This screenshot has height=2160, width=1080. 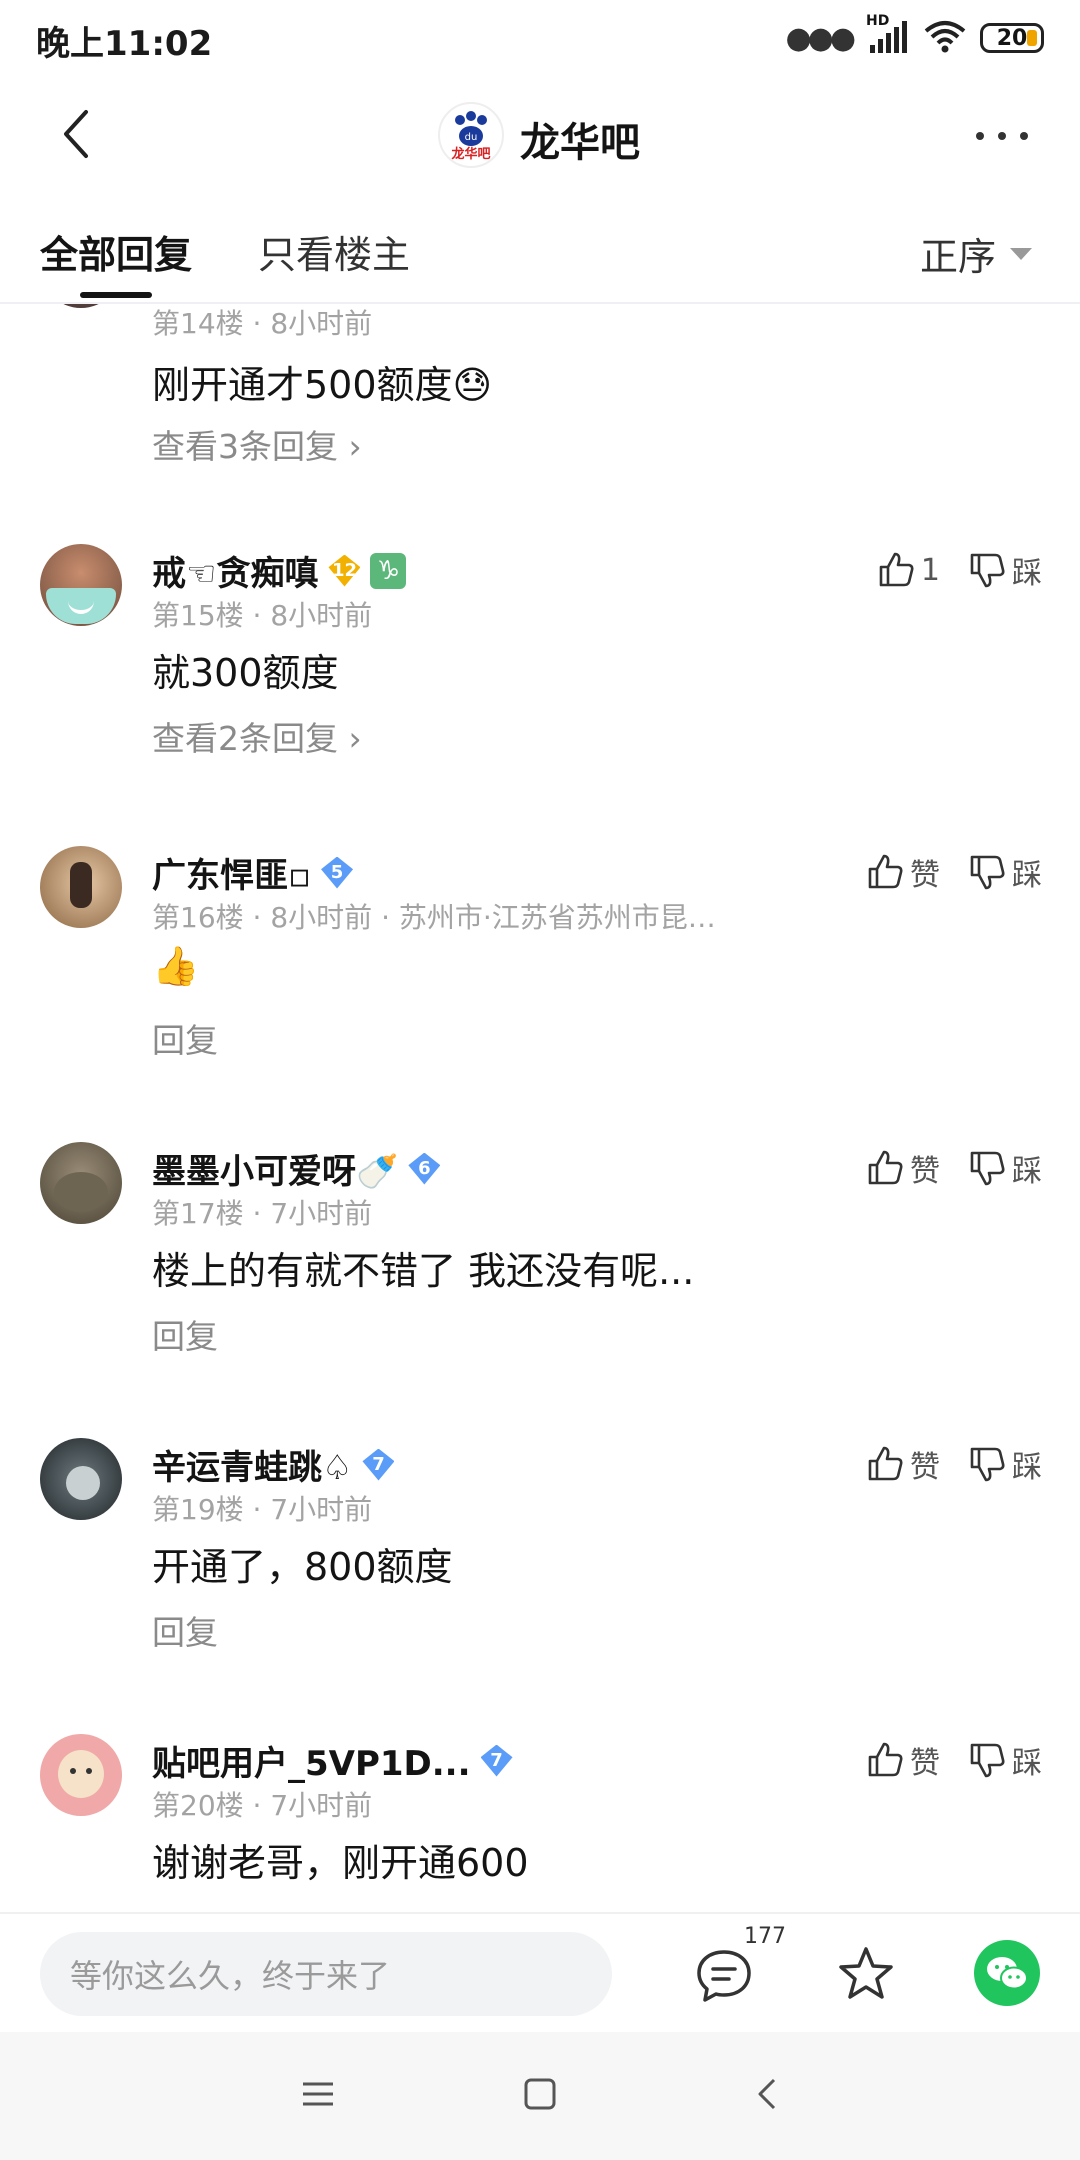 I want to click on view-replies-link: 查看3条回复 ›, so click(x=257, y=444).